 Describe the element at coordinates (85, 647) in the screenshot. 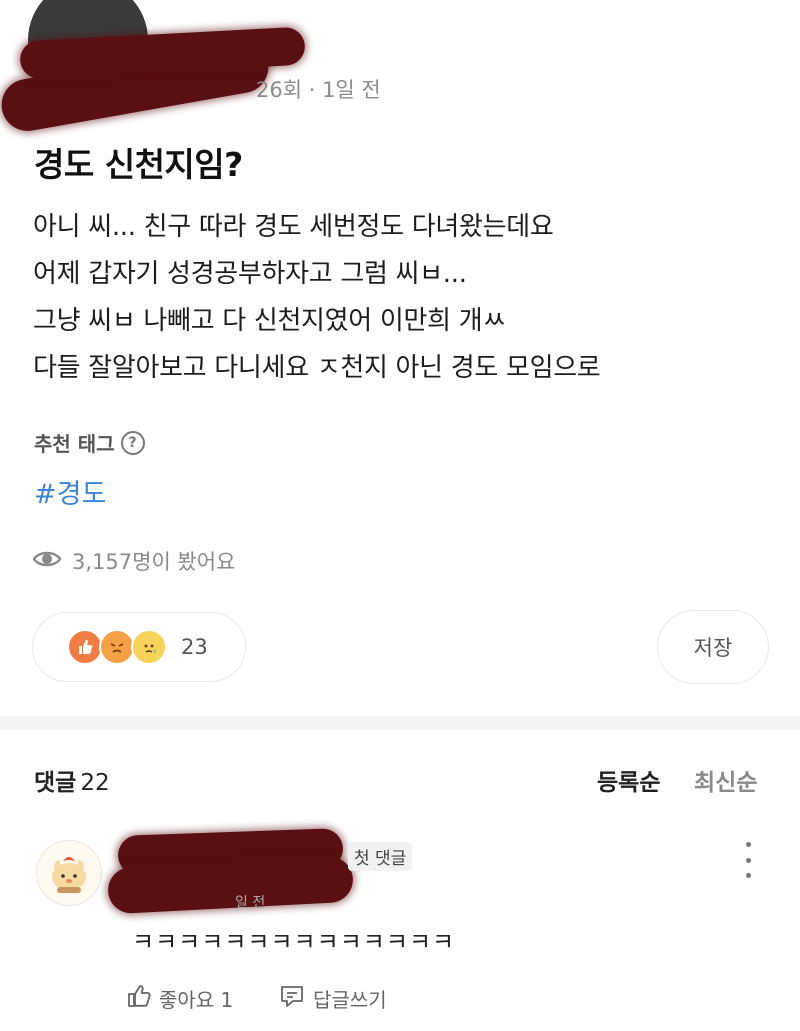

I see `like-reaction-icon` at that location.